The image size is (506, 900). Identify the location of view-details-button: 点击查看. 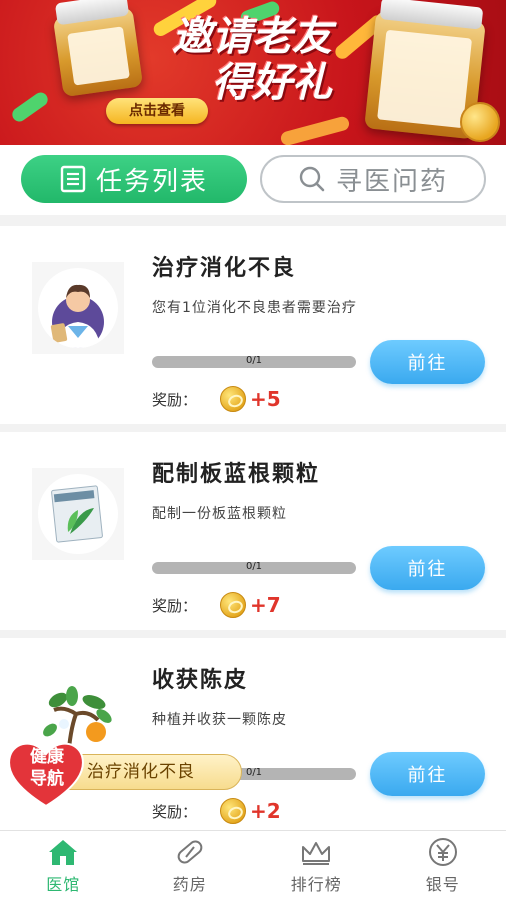
(157, 111).